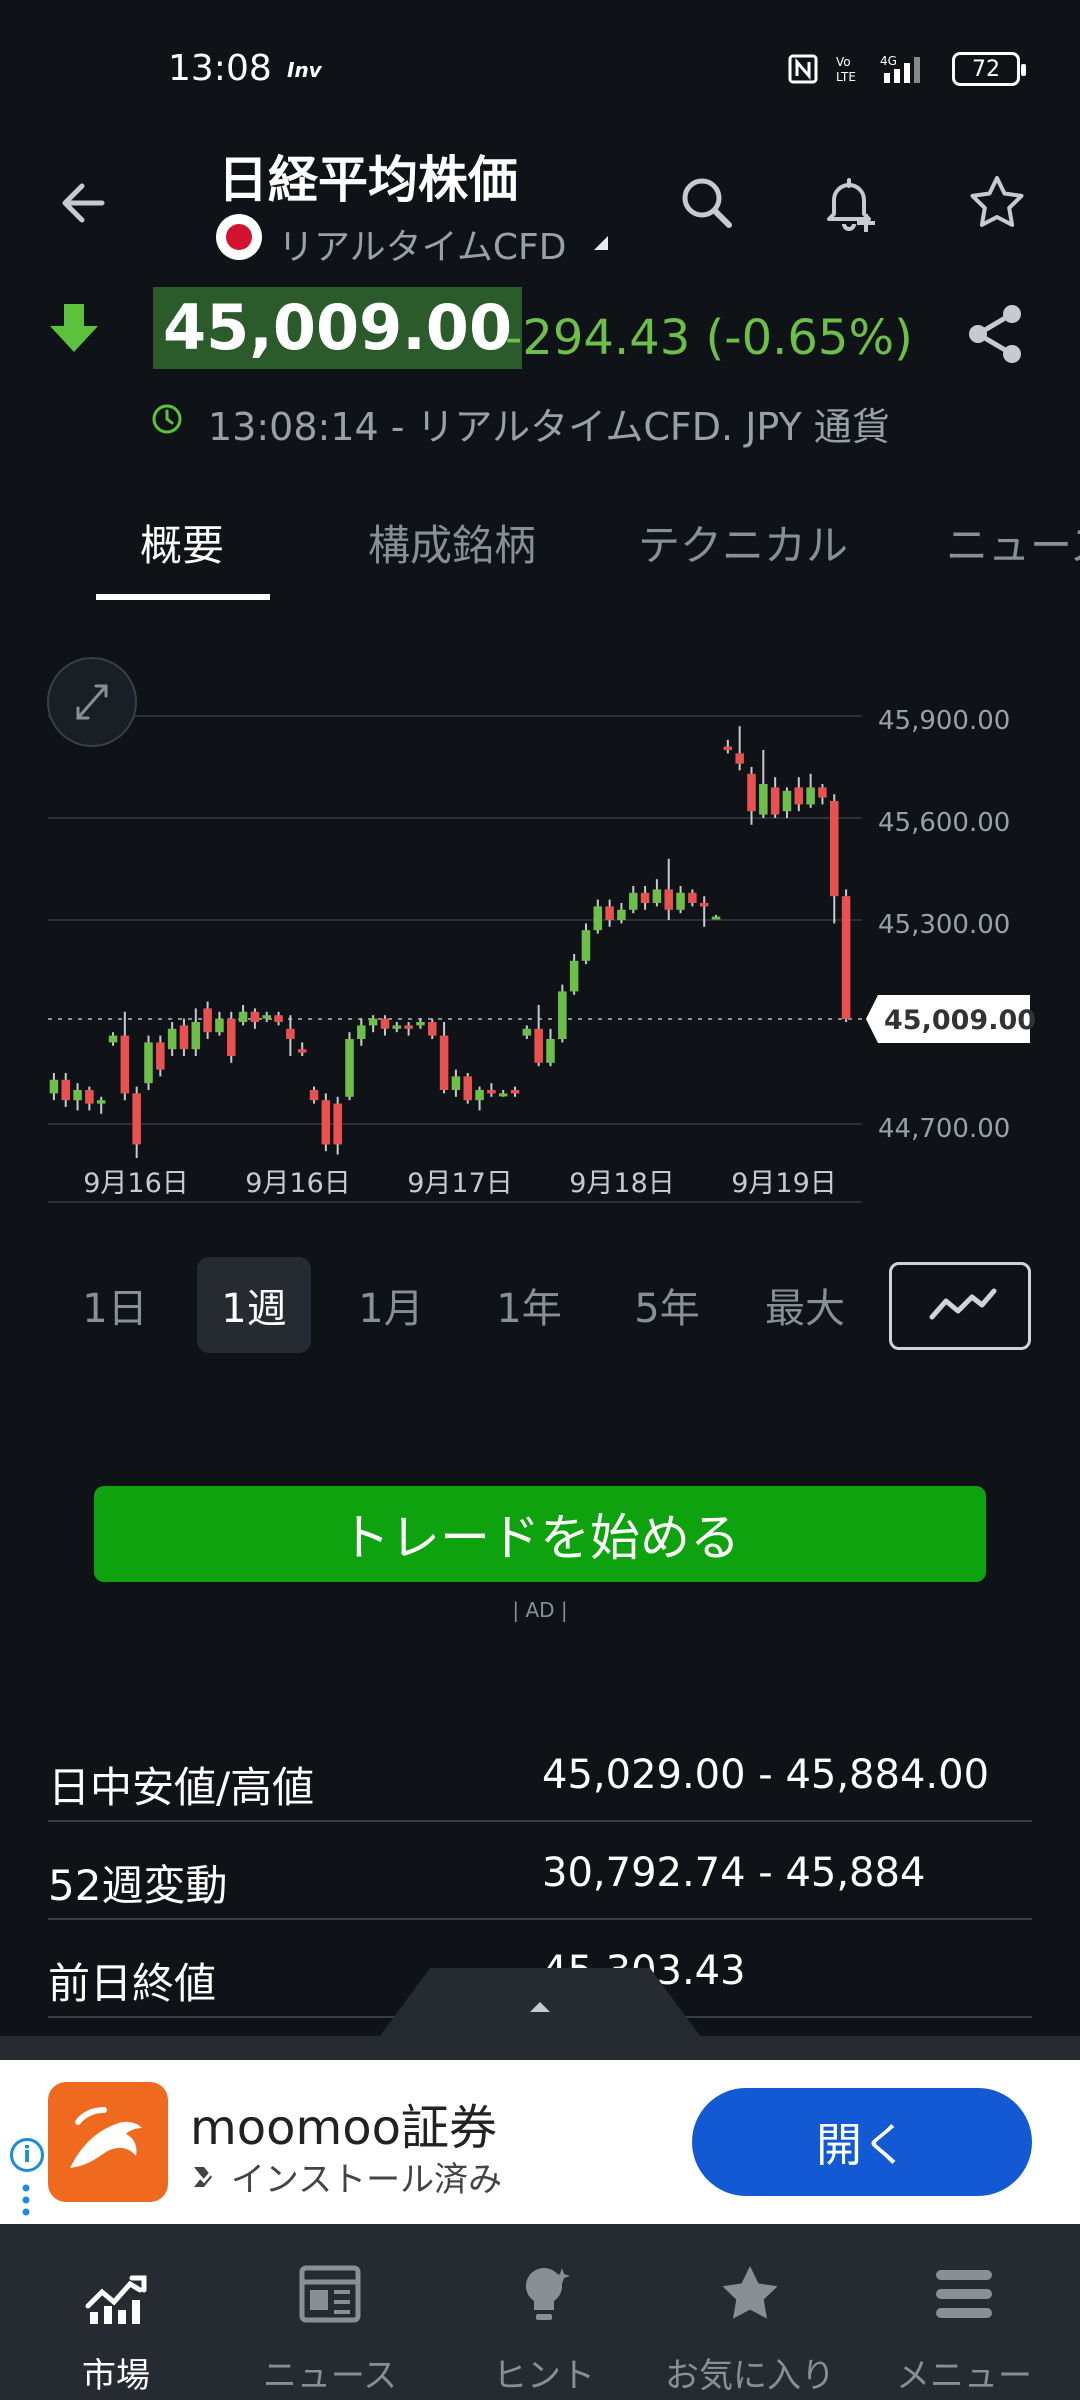 This screenshot has height=2400, width=1080. I want to click on volte-icon: VoLTE, so click(846, 69).